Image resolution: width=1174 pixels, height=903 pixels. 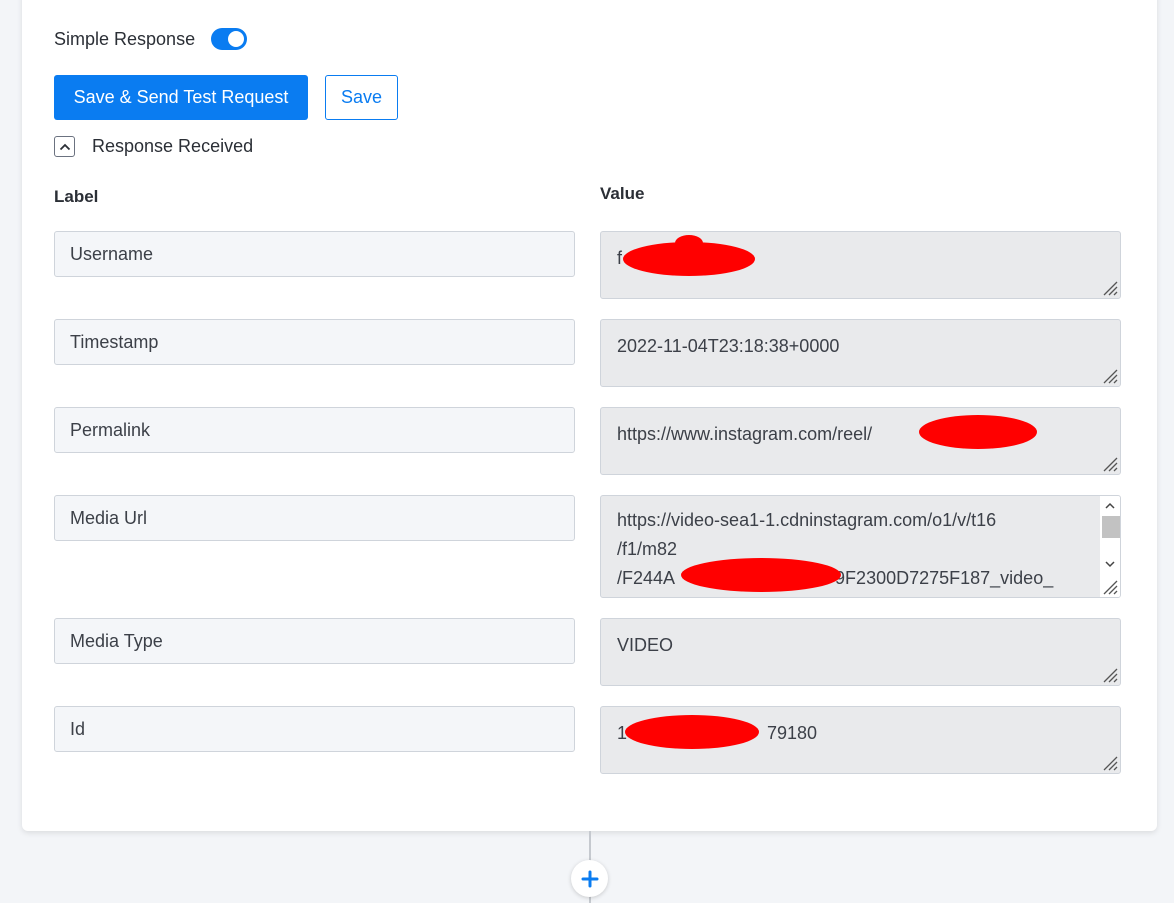 I want to click on simple-response-toggle, so click(x=229, y=39).